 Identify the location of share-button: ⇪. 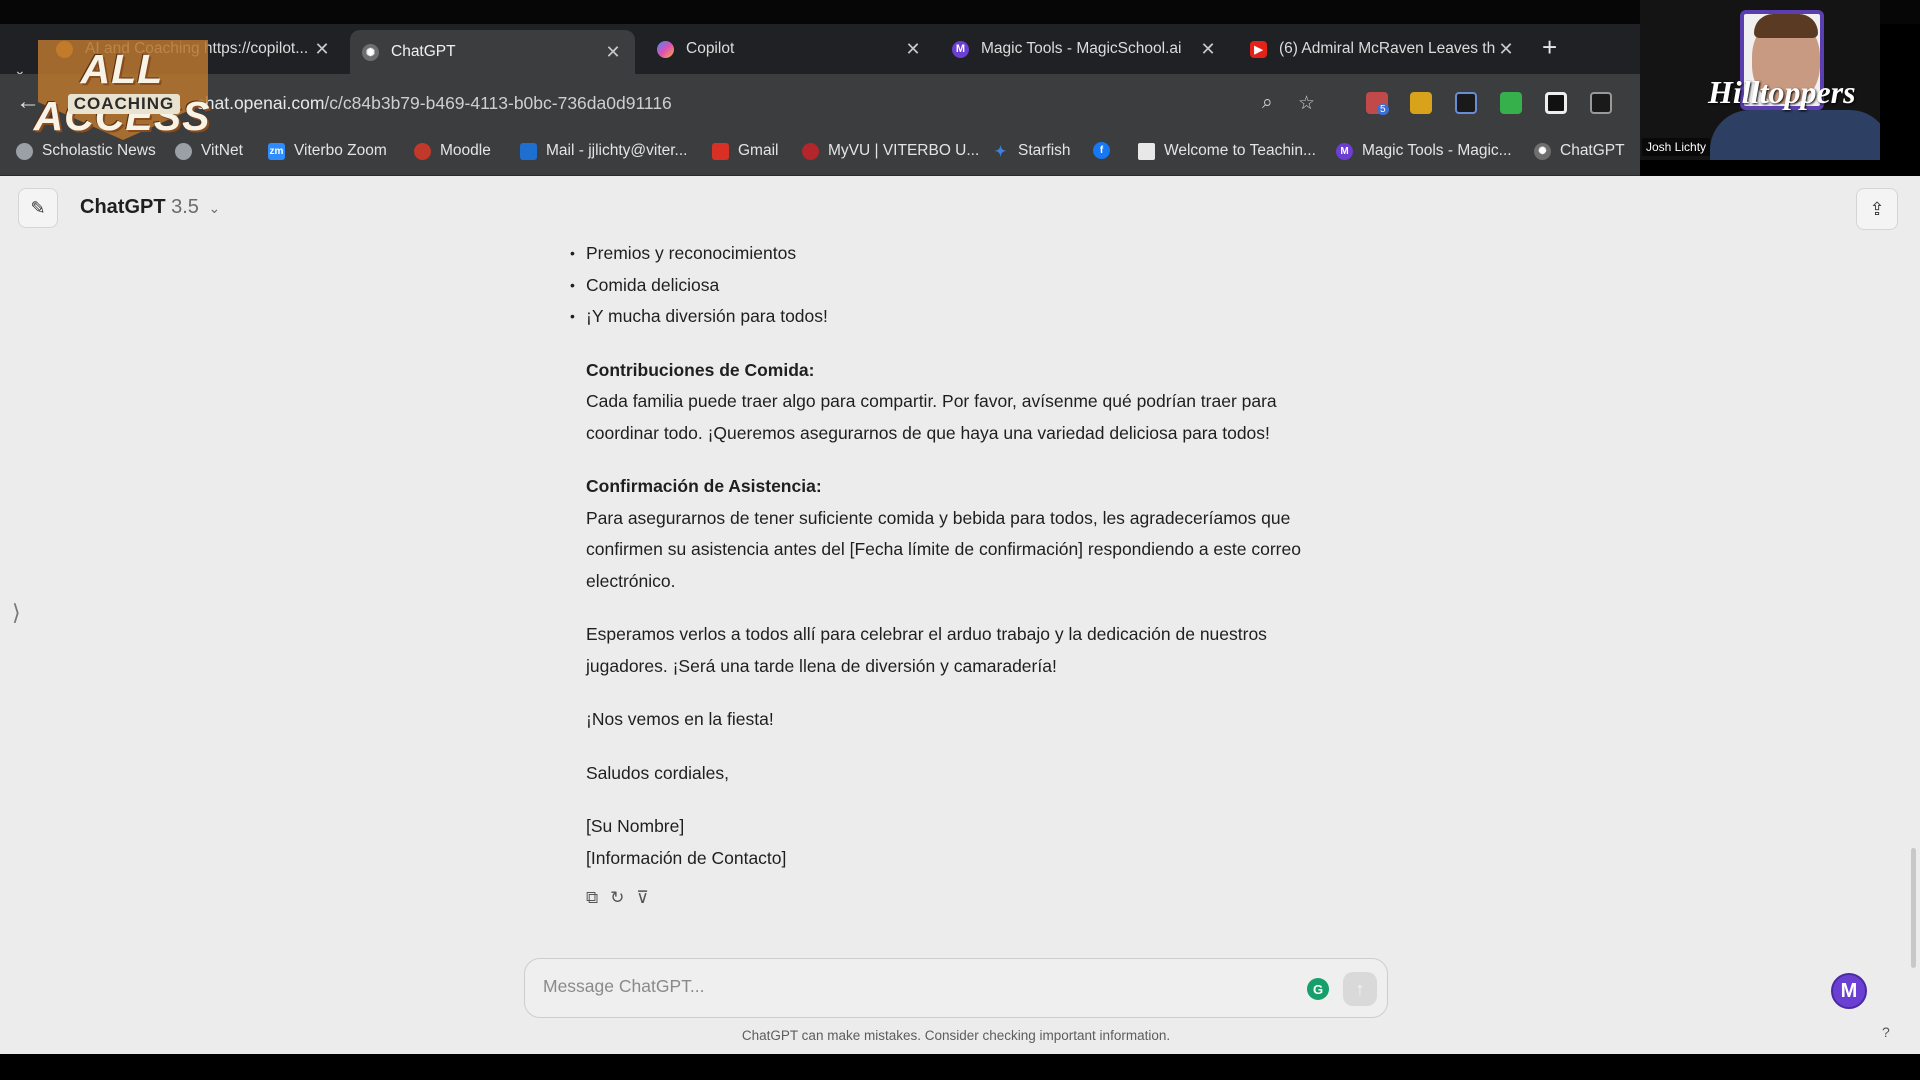
(1877, 209).